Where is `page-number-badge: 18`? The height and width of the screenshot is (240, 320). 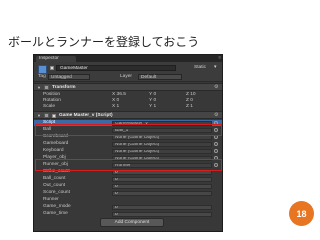 page-number-badge: 18 is located at coordinates (301, 213).